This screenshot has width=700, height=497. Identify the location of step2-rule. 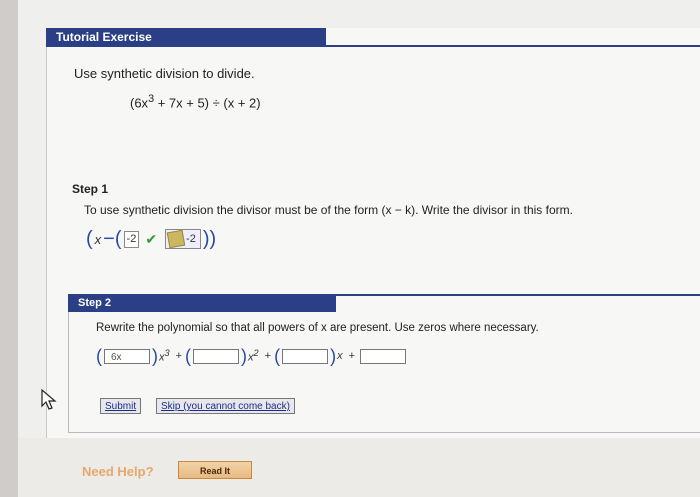
(518, 295).